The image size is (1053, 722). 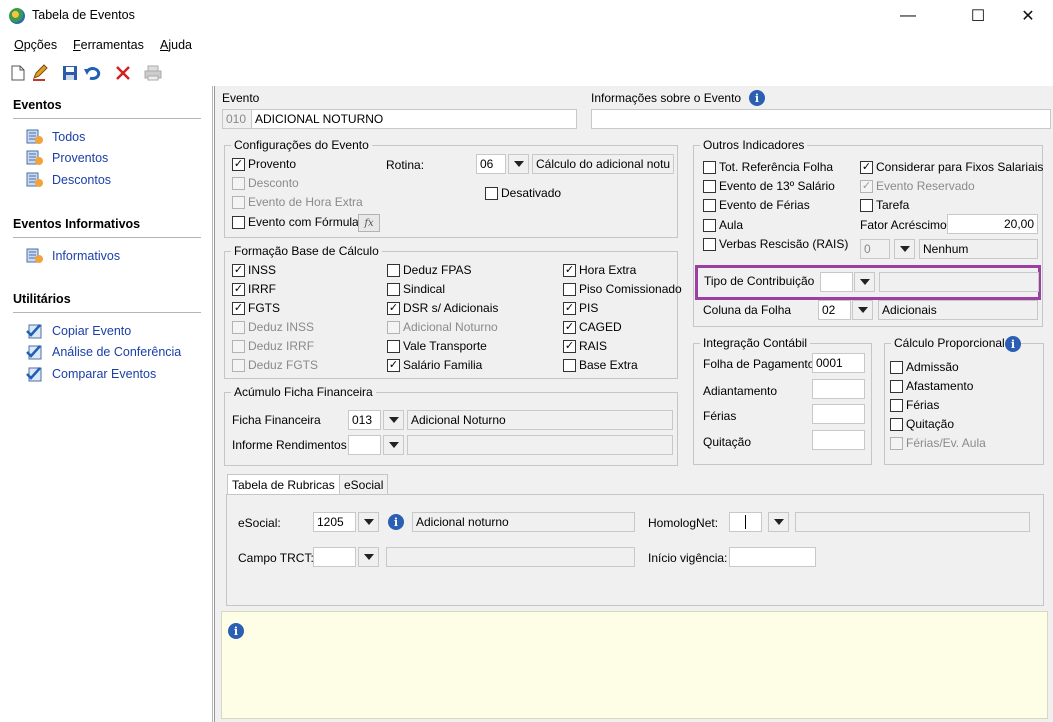 I want to click on sidebar-item-analise-conferencia: Análise de Conferência, so click(x=103, y=352).